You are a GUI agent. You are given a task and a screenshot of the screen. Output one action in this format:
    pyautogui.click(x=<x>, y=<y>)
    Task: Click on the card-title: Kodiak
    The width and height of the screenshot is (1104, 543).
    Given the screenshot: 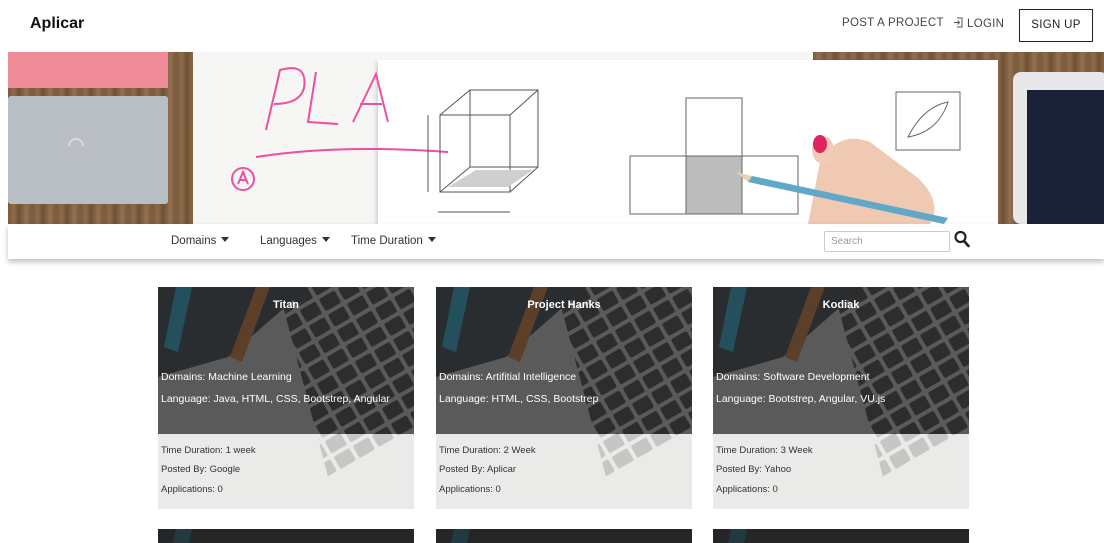 What is the action you would take?
    pyautogui.click(x=841, y=305)
    